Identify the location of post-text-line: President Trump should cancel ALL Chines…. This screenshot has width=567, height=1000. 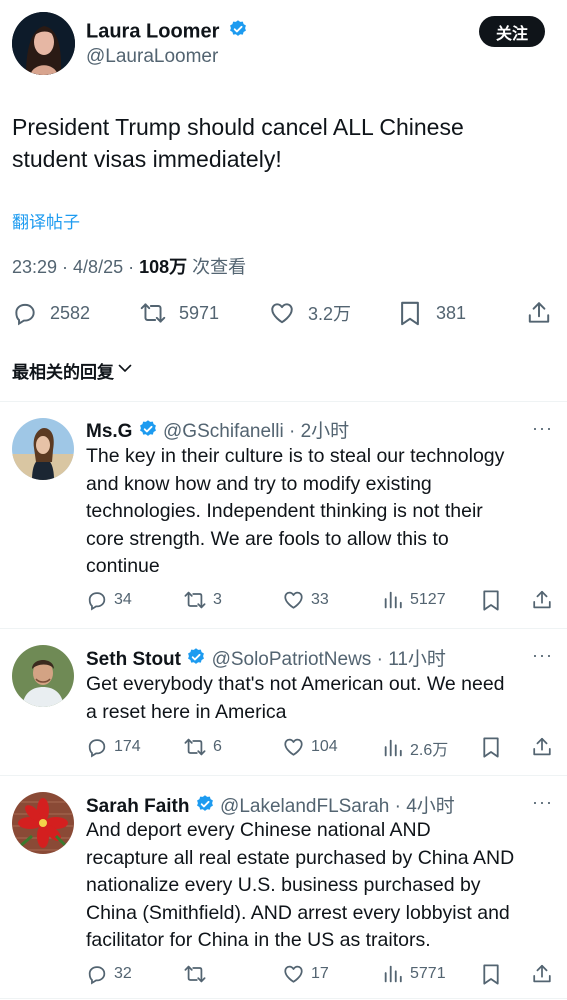
(238, 127).